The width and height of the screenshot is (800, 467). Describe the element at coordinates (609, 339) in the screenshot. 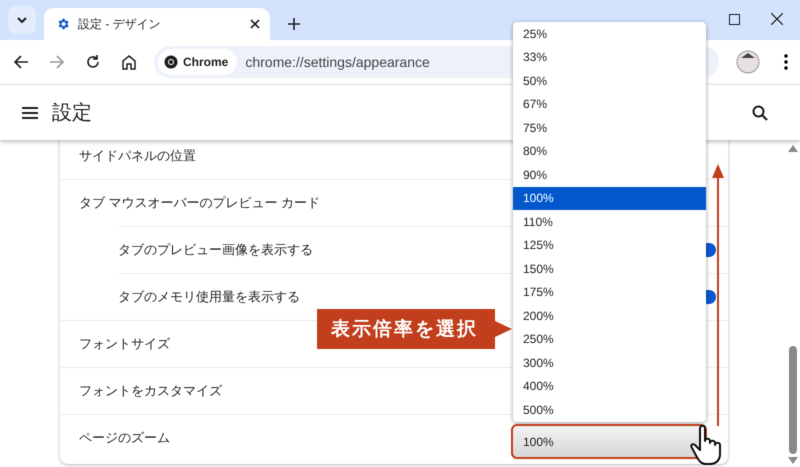

I see `menu-option: 250%` at that location.